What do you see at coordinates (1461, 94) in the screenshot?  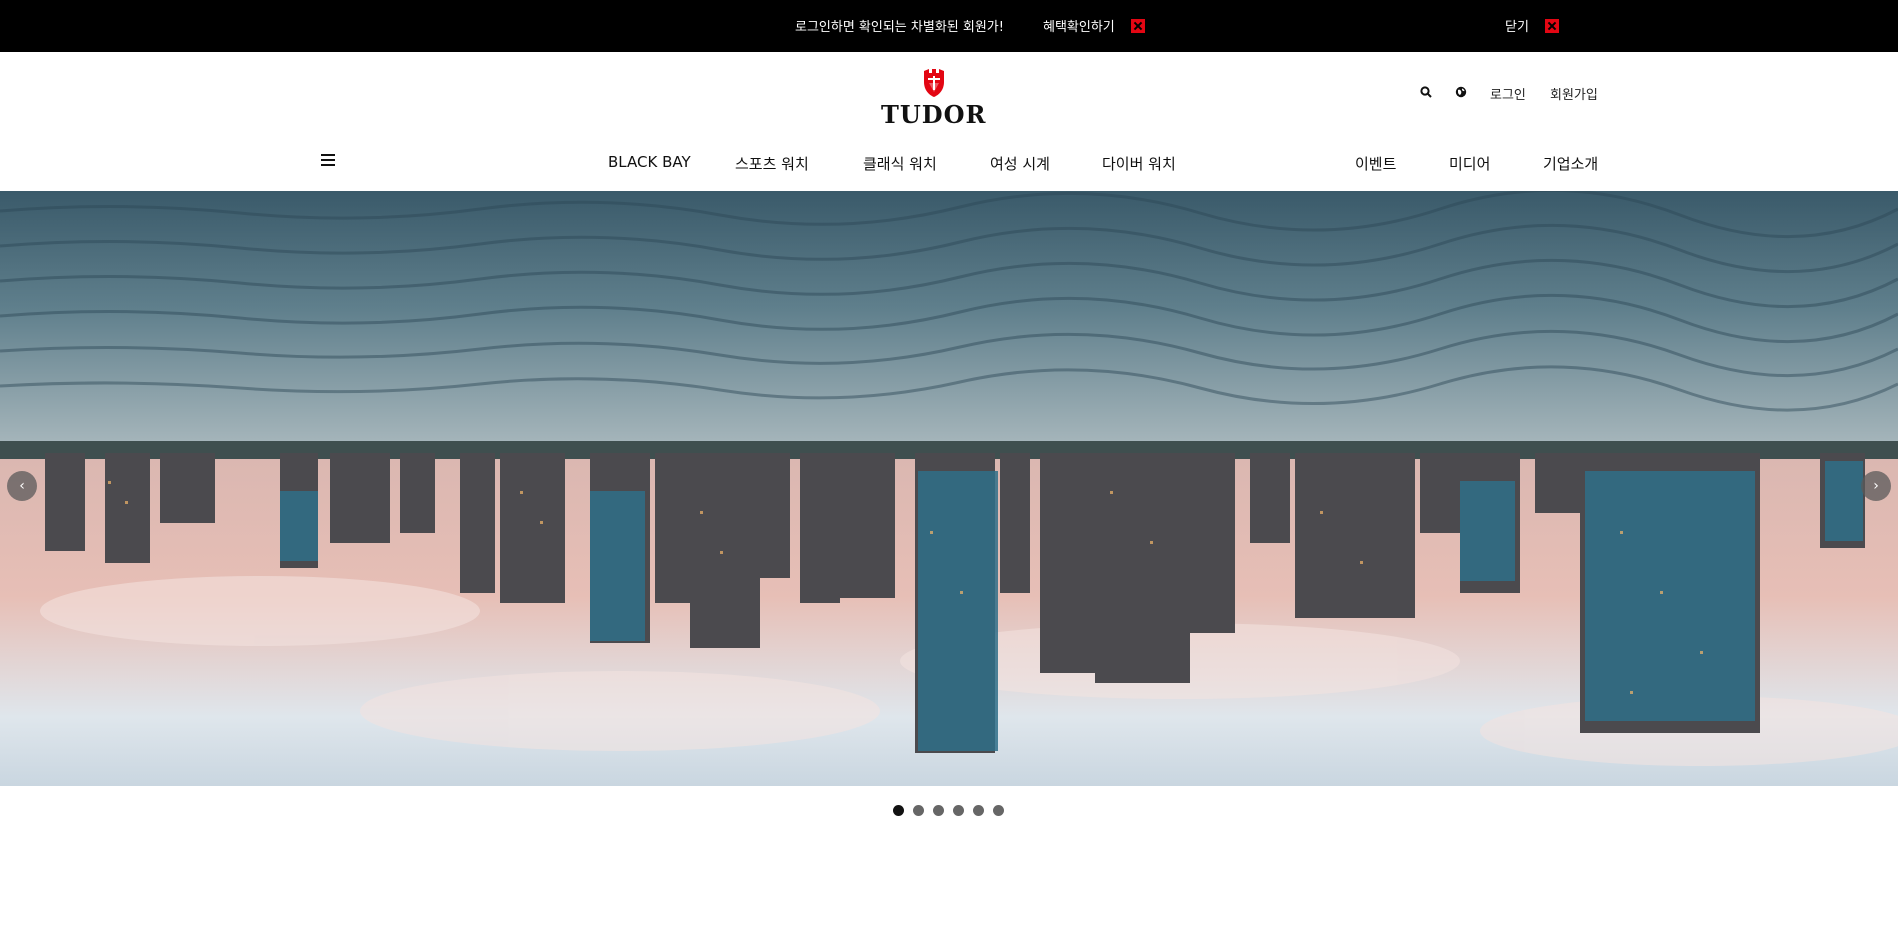 I see `globe-icon` at bounding box center [1461, 94].